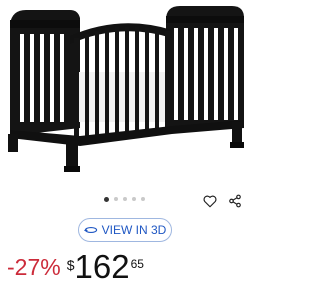 Image resolution: width=320 pixels, height=295 pixels. I want to click on 3d-rotate-icon, so click(90, 230).